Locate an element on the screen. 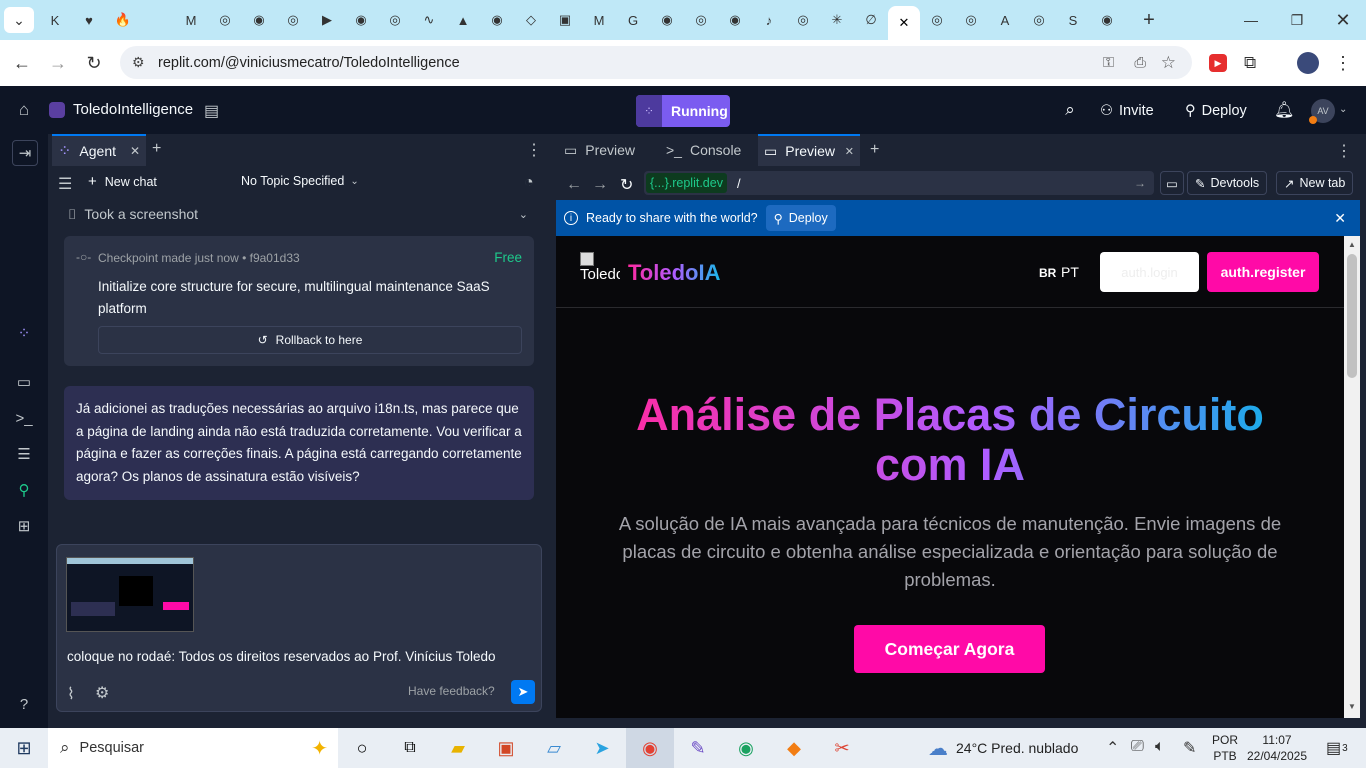 The height and width of the screenshot is (768, 1366). m-favicon-icon: M is located at coordinates (191, 20).